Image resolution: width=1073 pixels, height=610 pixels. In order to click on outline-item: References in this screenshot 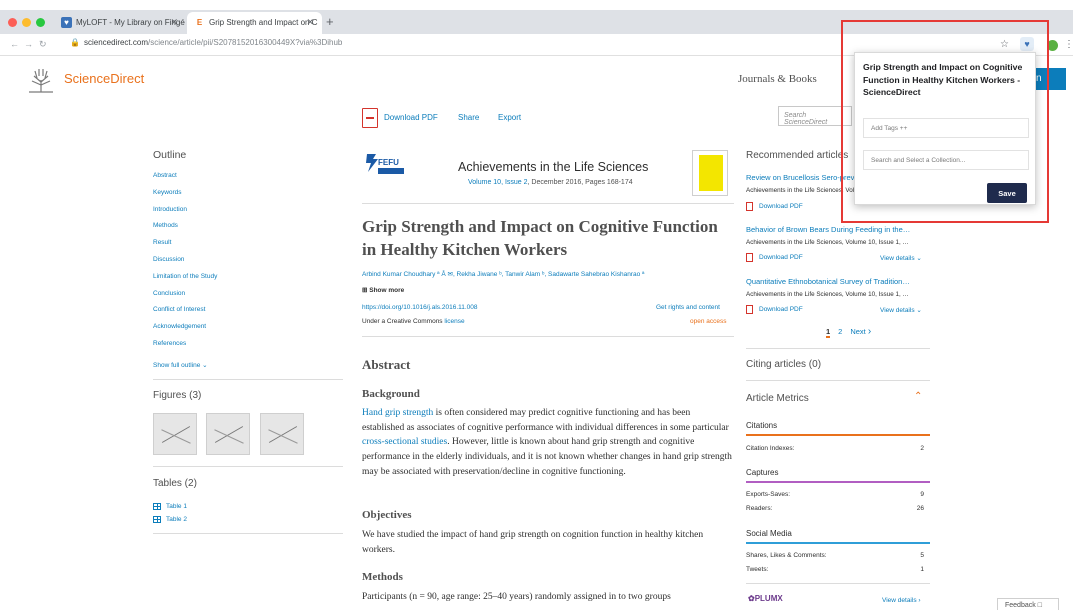, I will do `click(185, 348)`.